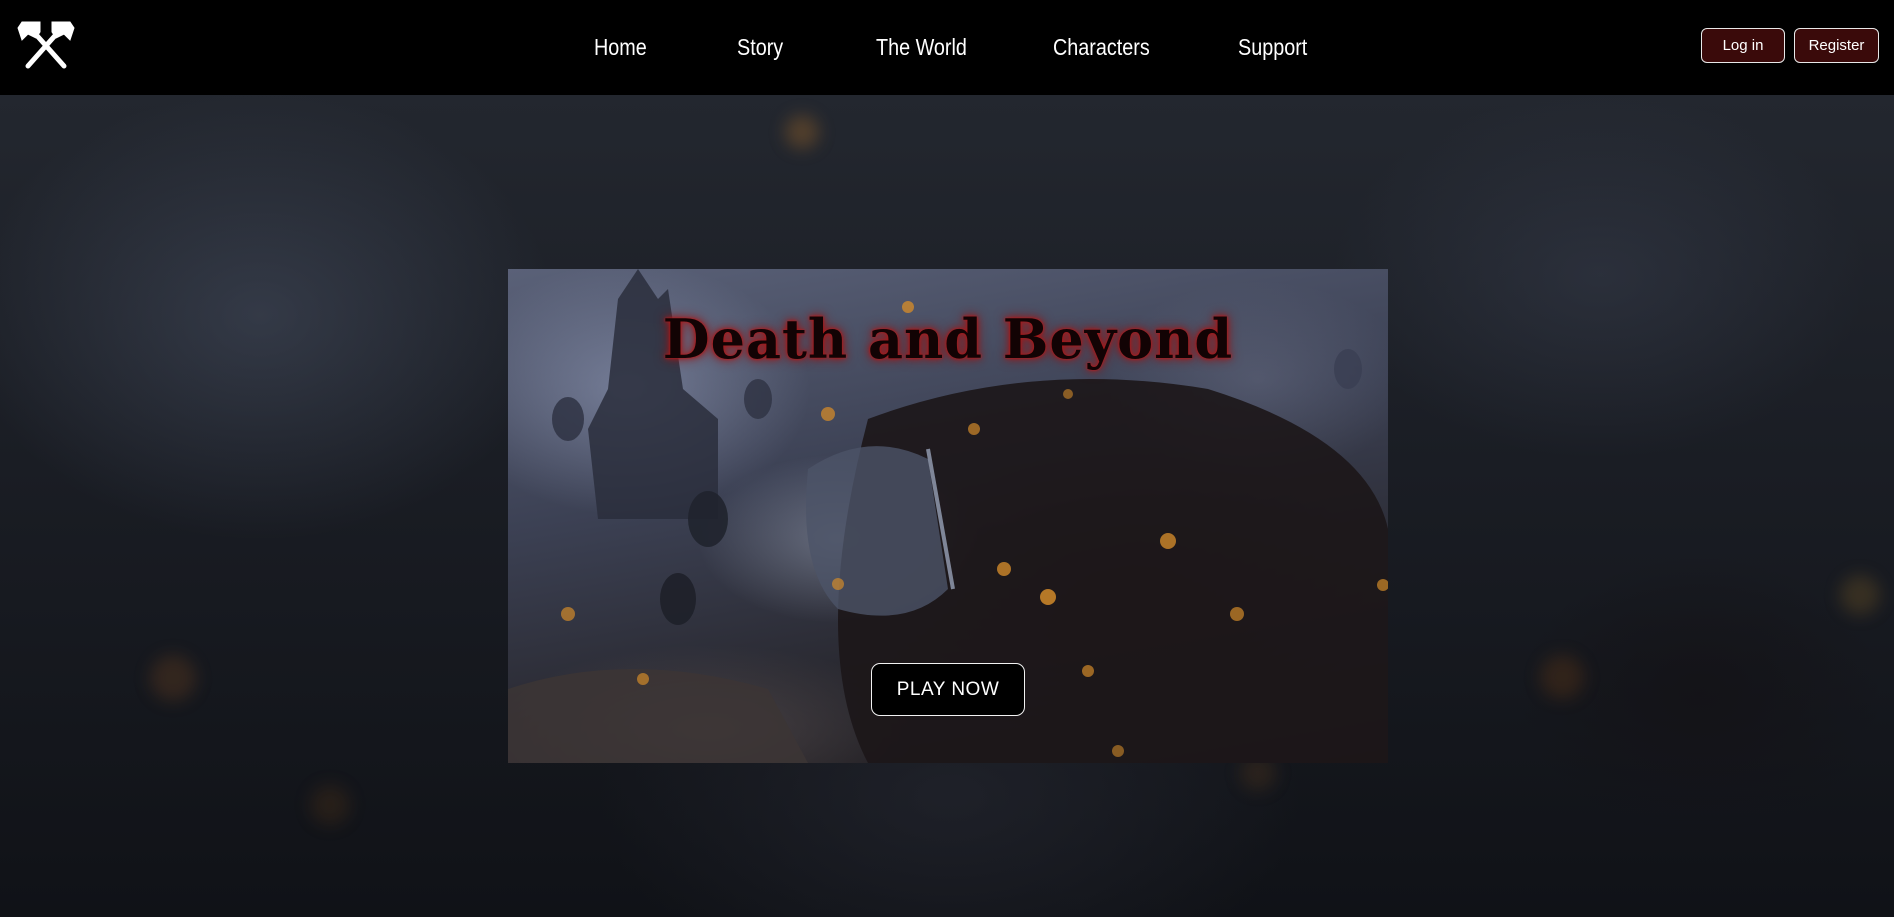 This screenshot has width=1894, height=917. Describe the element at coordinates (760, 47) in the screenshot. I see `nav-story-link: Story` at that location.